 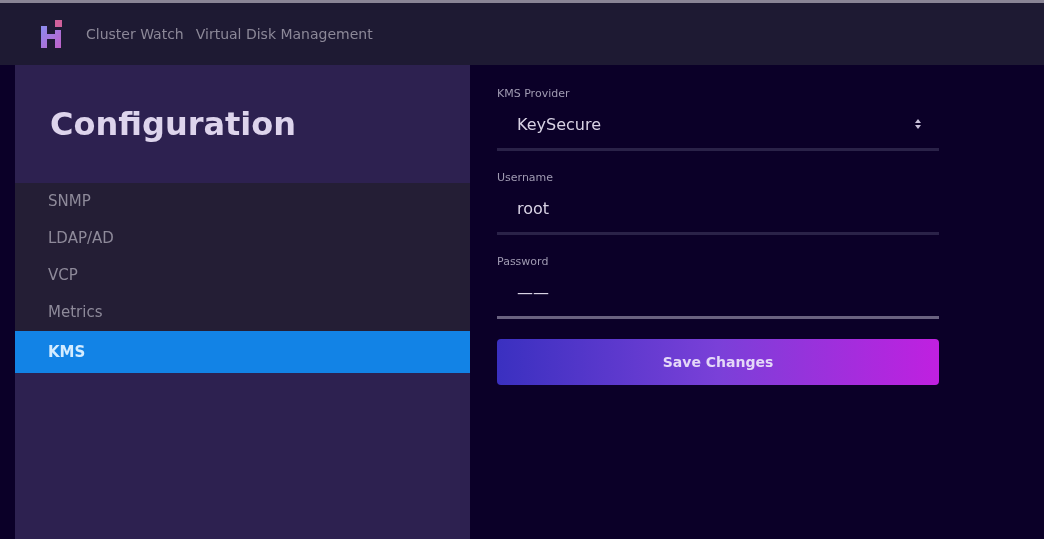 I want to click on provider-dropdown: KeySecure, so click(x=718, y=125).